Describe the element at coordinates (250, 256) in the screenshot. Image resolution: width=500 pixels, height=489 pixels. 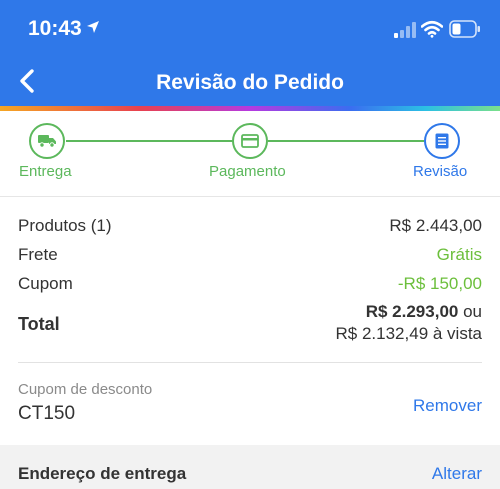
I see `shipping-row: Frete Grátis` at that location.